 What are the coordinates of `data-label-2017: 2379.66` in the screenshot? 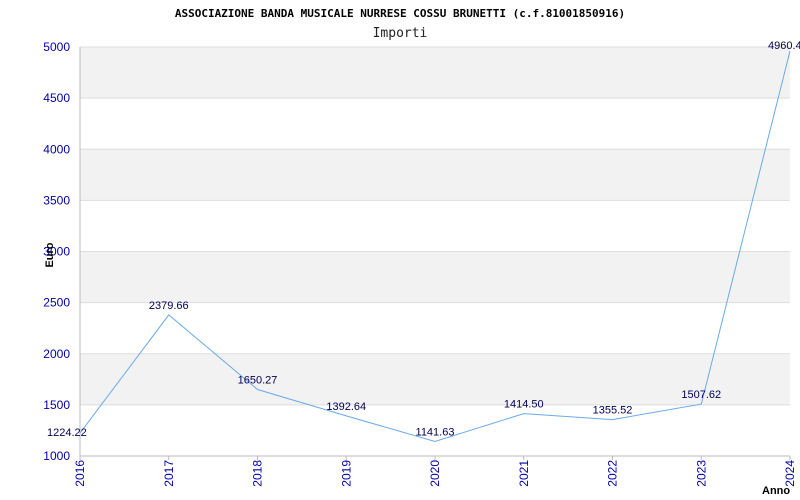 It's located at (169, 306).